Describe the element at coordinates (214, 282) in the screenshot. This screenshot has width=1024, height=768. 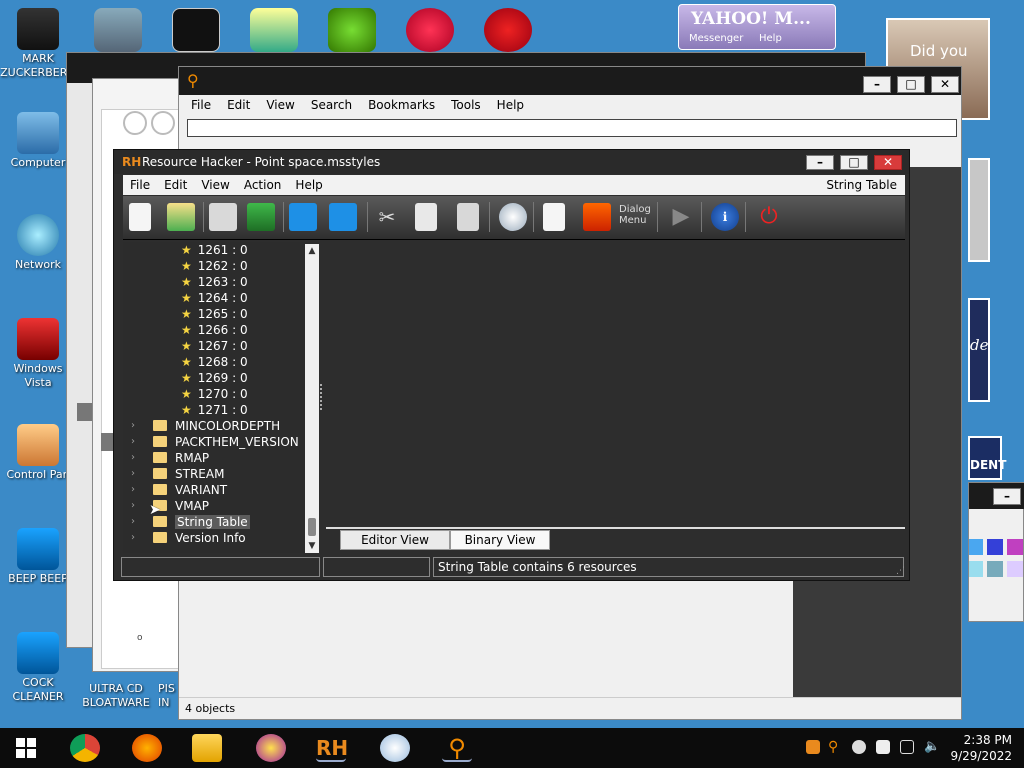
I see `tree-item: ★ 1263 : 0` at that location.